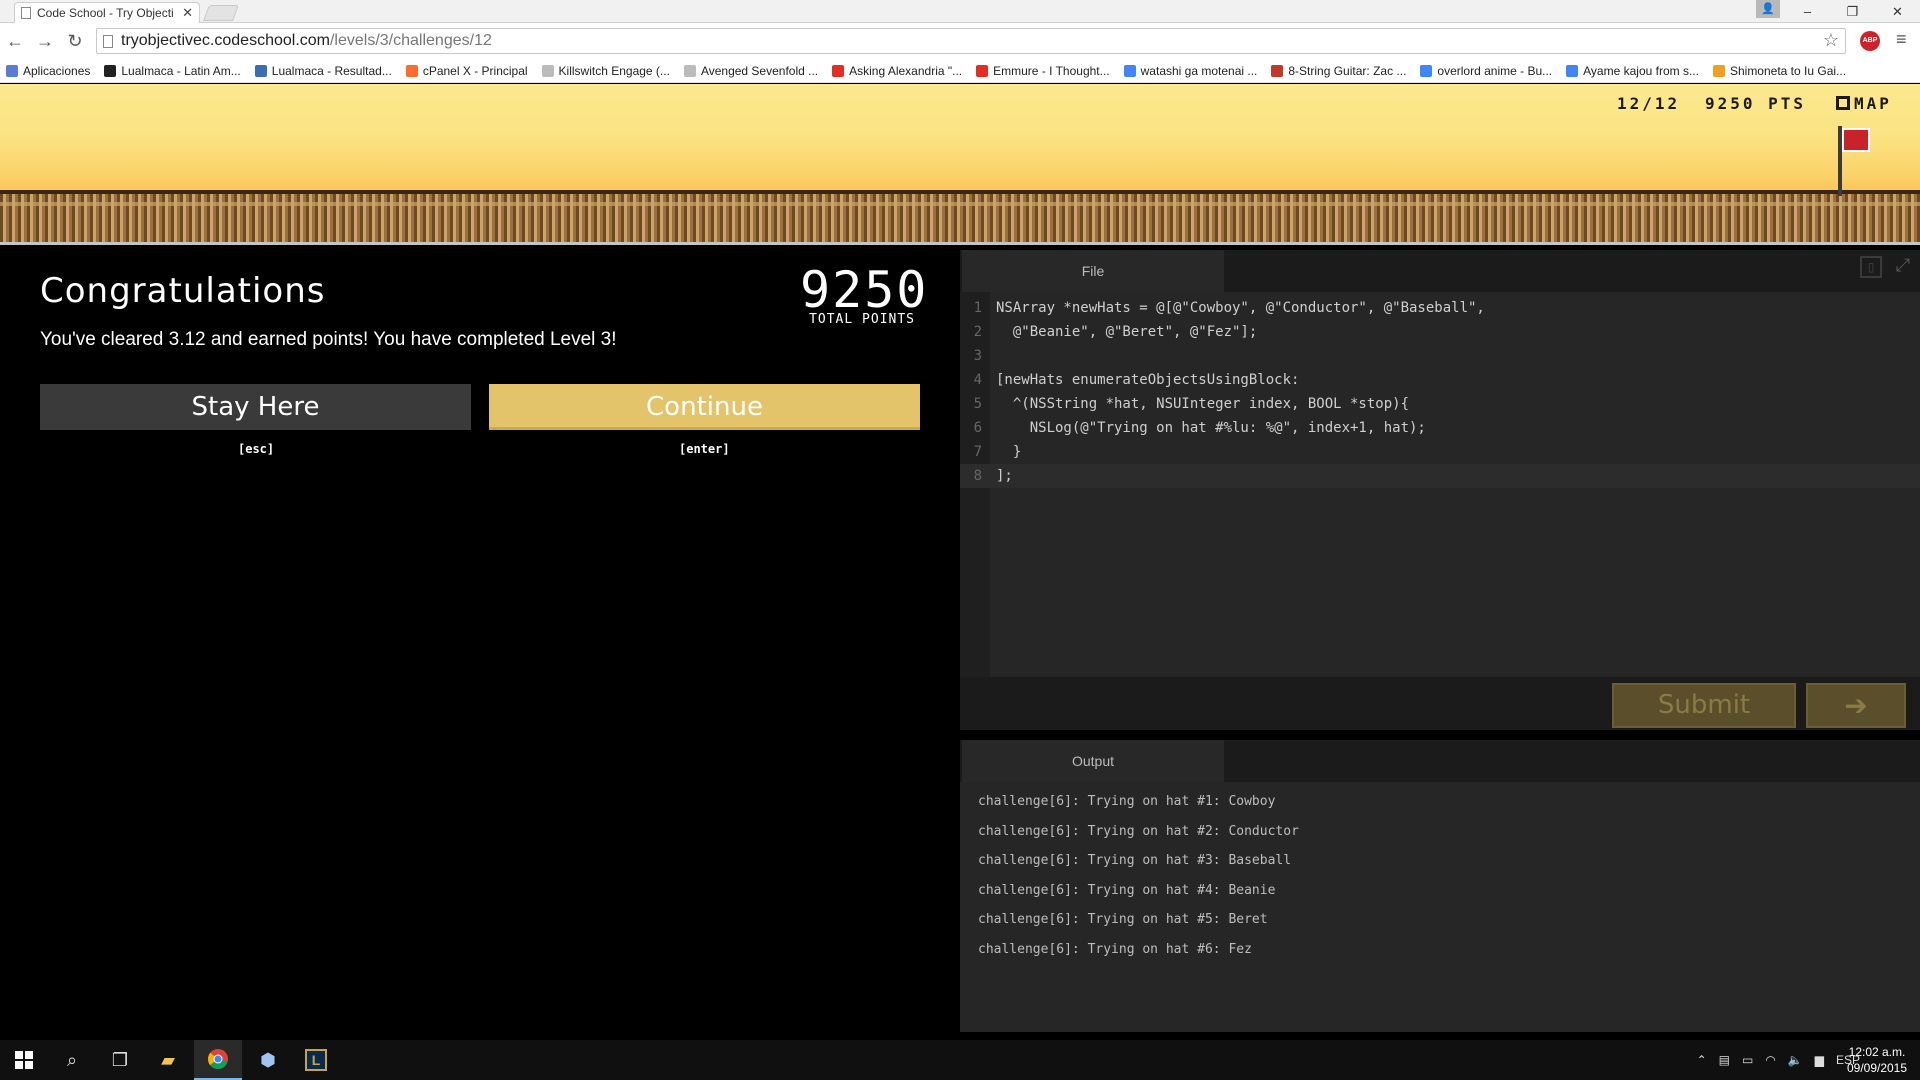 The width and height of the screenshot is (1920, 1080). Describe the element at coordinates (1440, 380) in the screenshot. I see `code-line: 4 [newHats enumerateObjectsUsingBlock:` at that location.